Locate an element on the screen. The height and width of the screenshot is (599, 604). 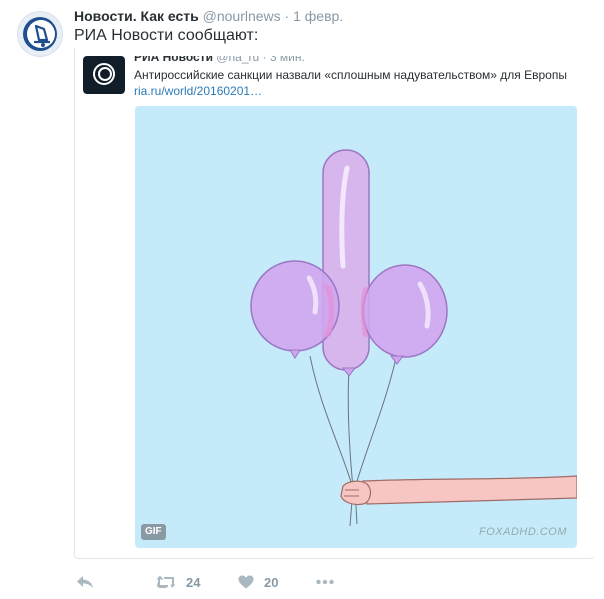
tweet-timestamp: 1 февр. is located at coordinates (318, 16).